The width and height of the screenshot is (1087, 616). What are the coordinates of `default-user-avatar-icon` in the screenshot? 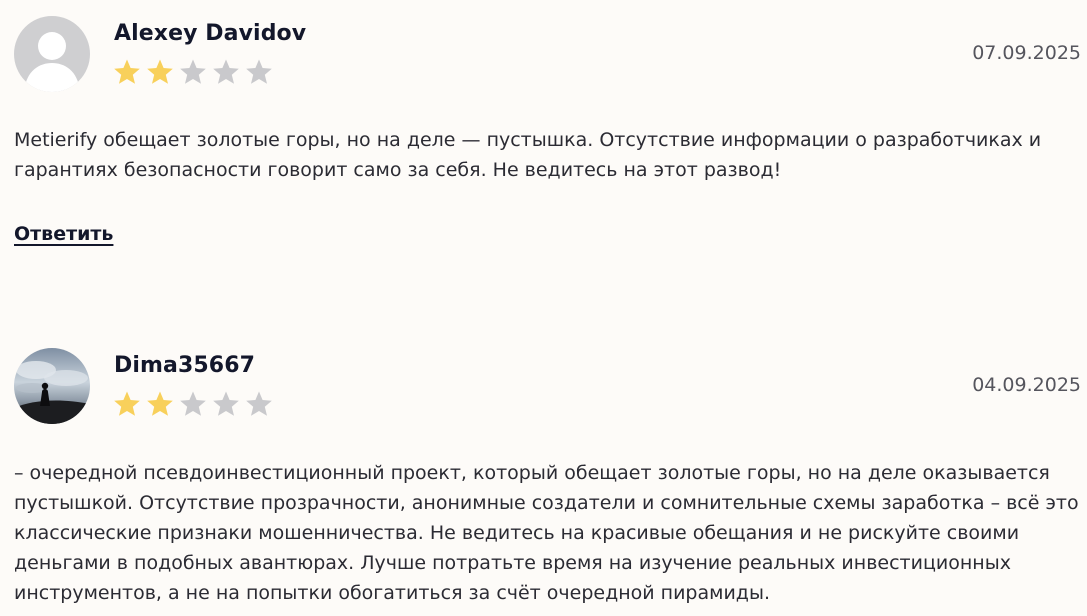 It's located at (52, 54).